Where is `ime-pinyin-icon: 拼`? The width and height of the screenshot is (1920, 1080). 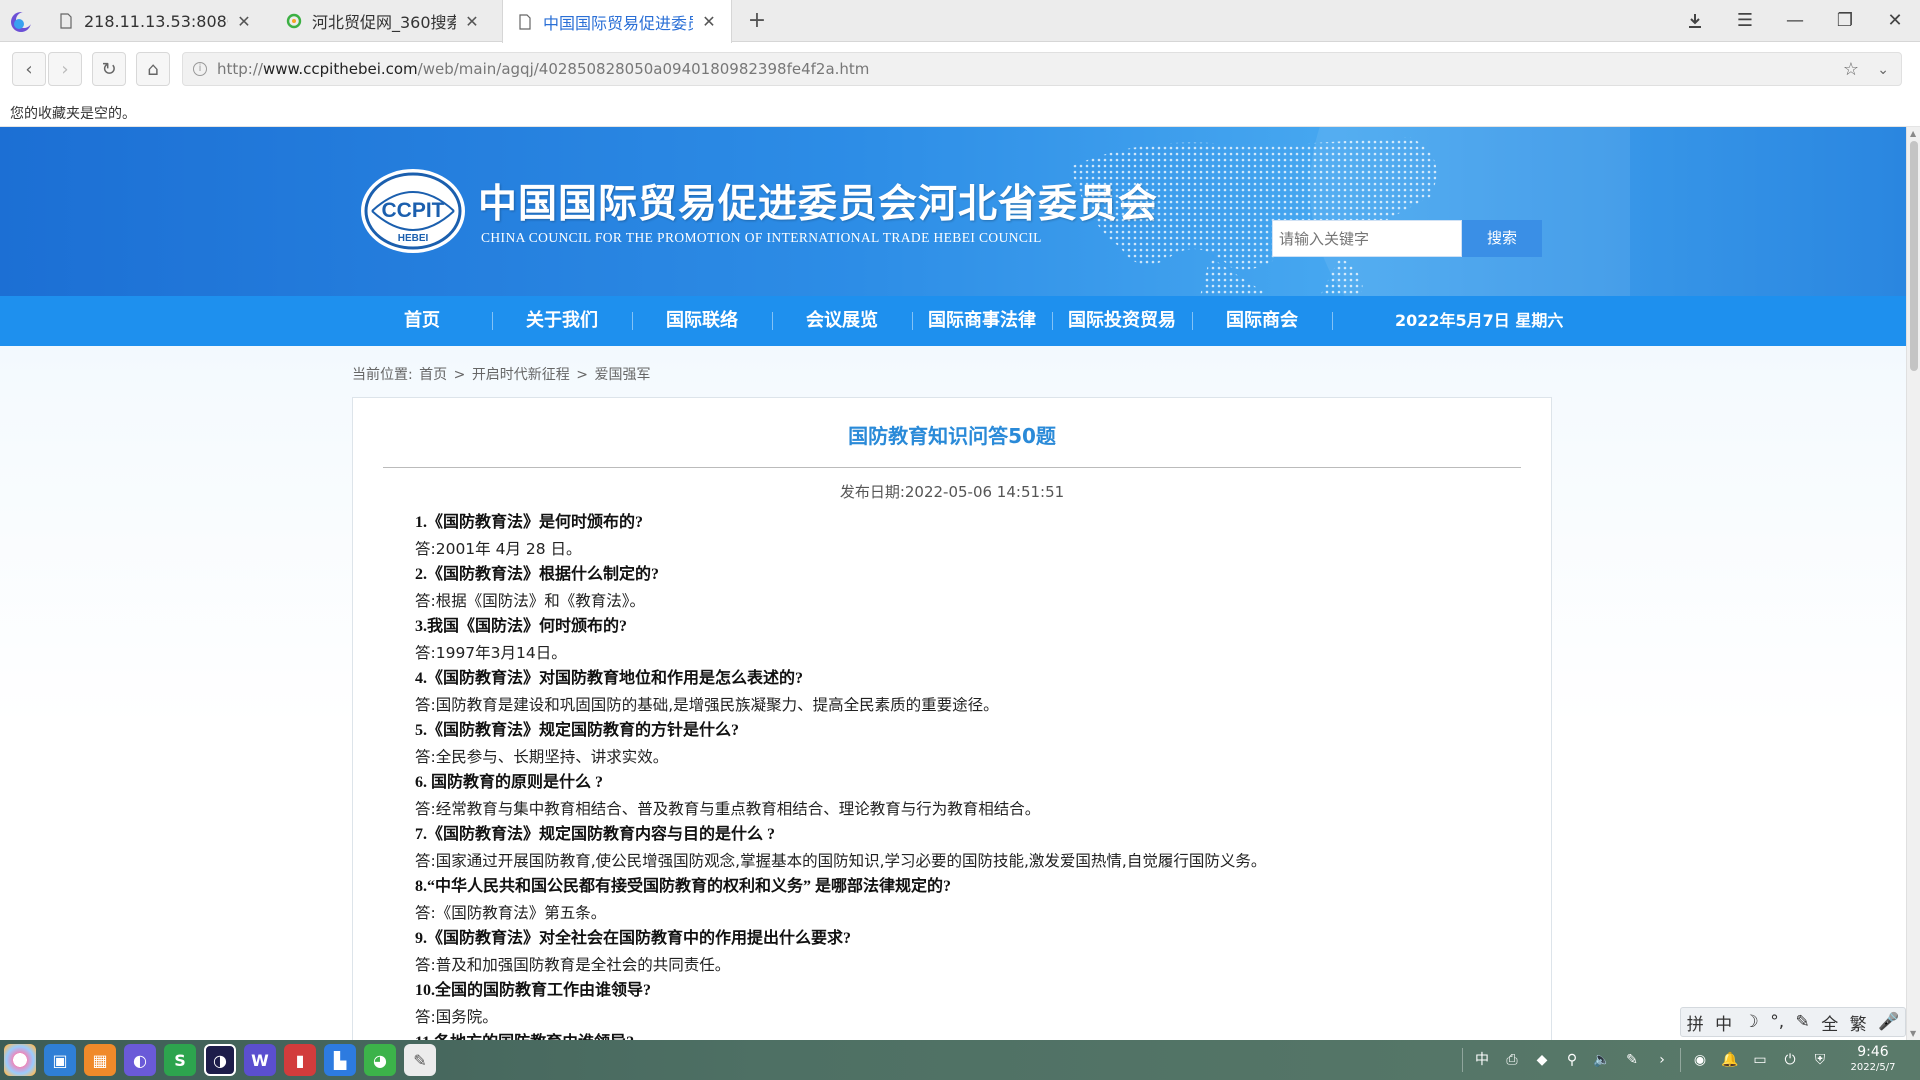 ime-pinyin-icon: 拼 is located at coordinates (1695, 1022).